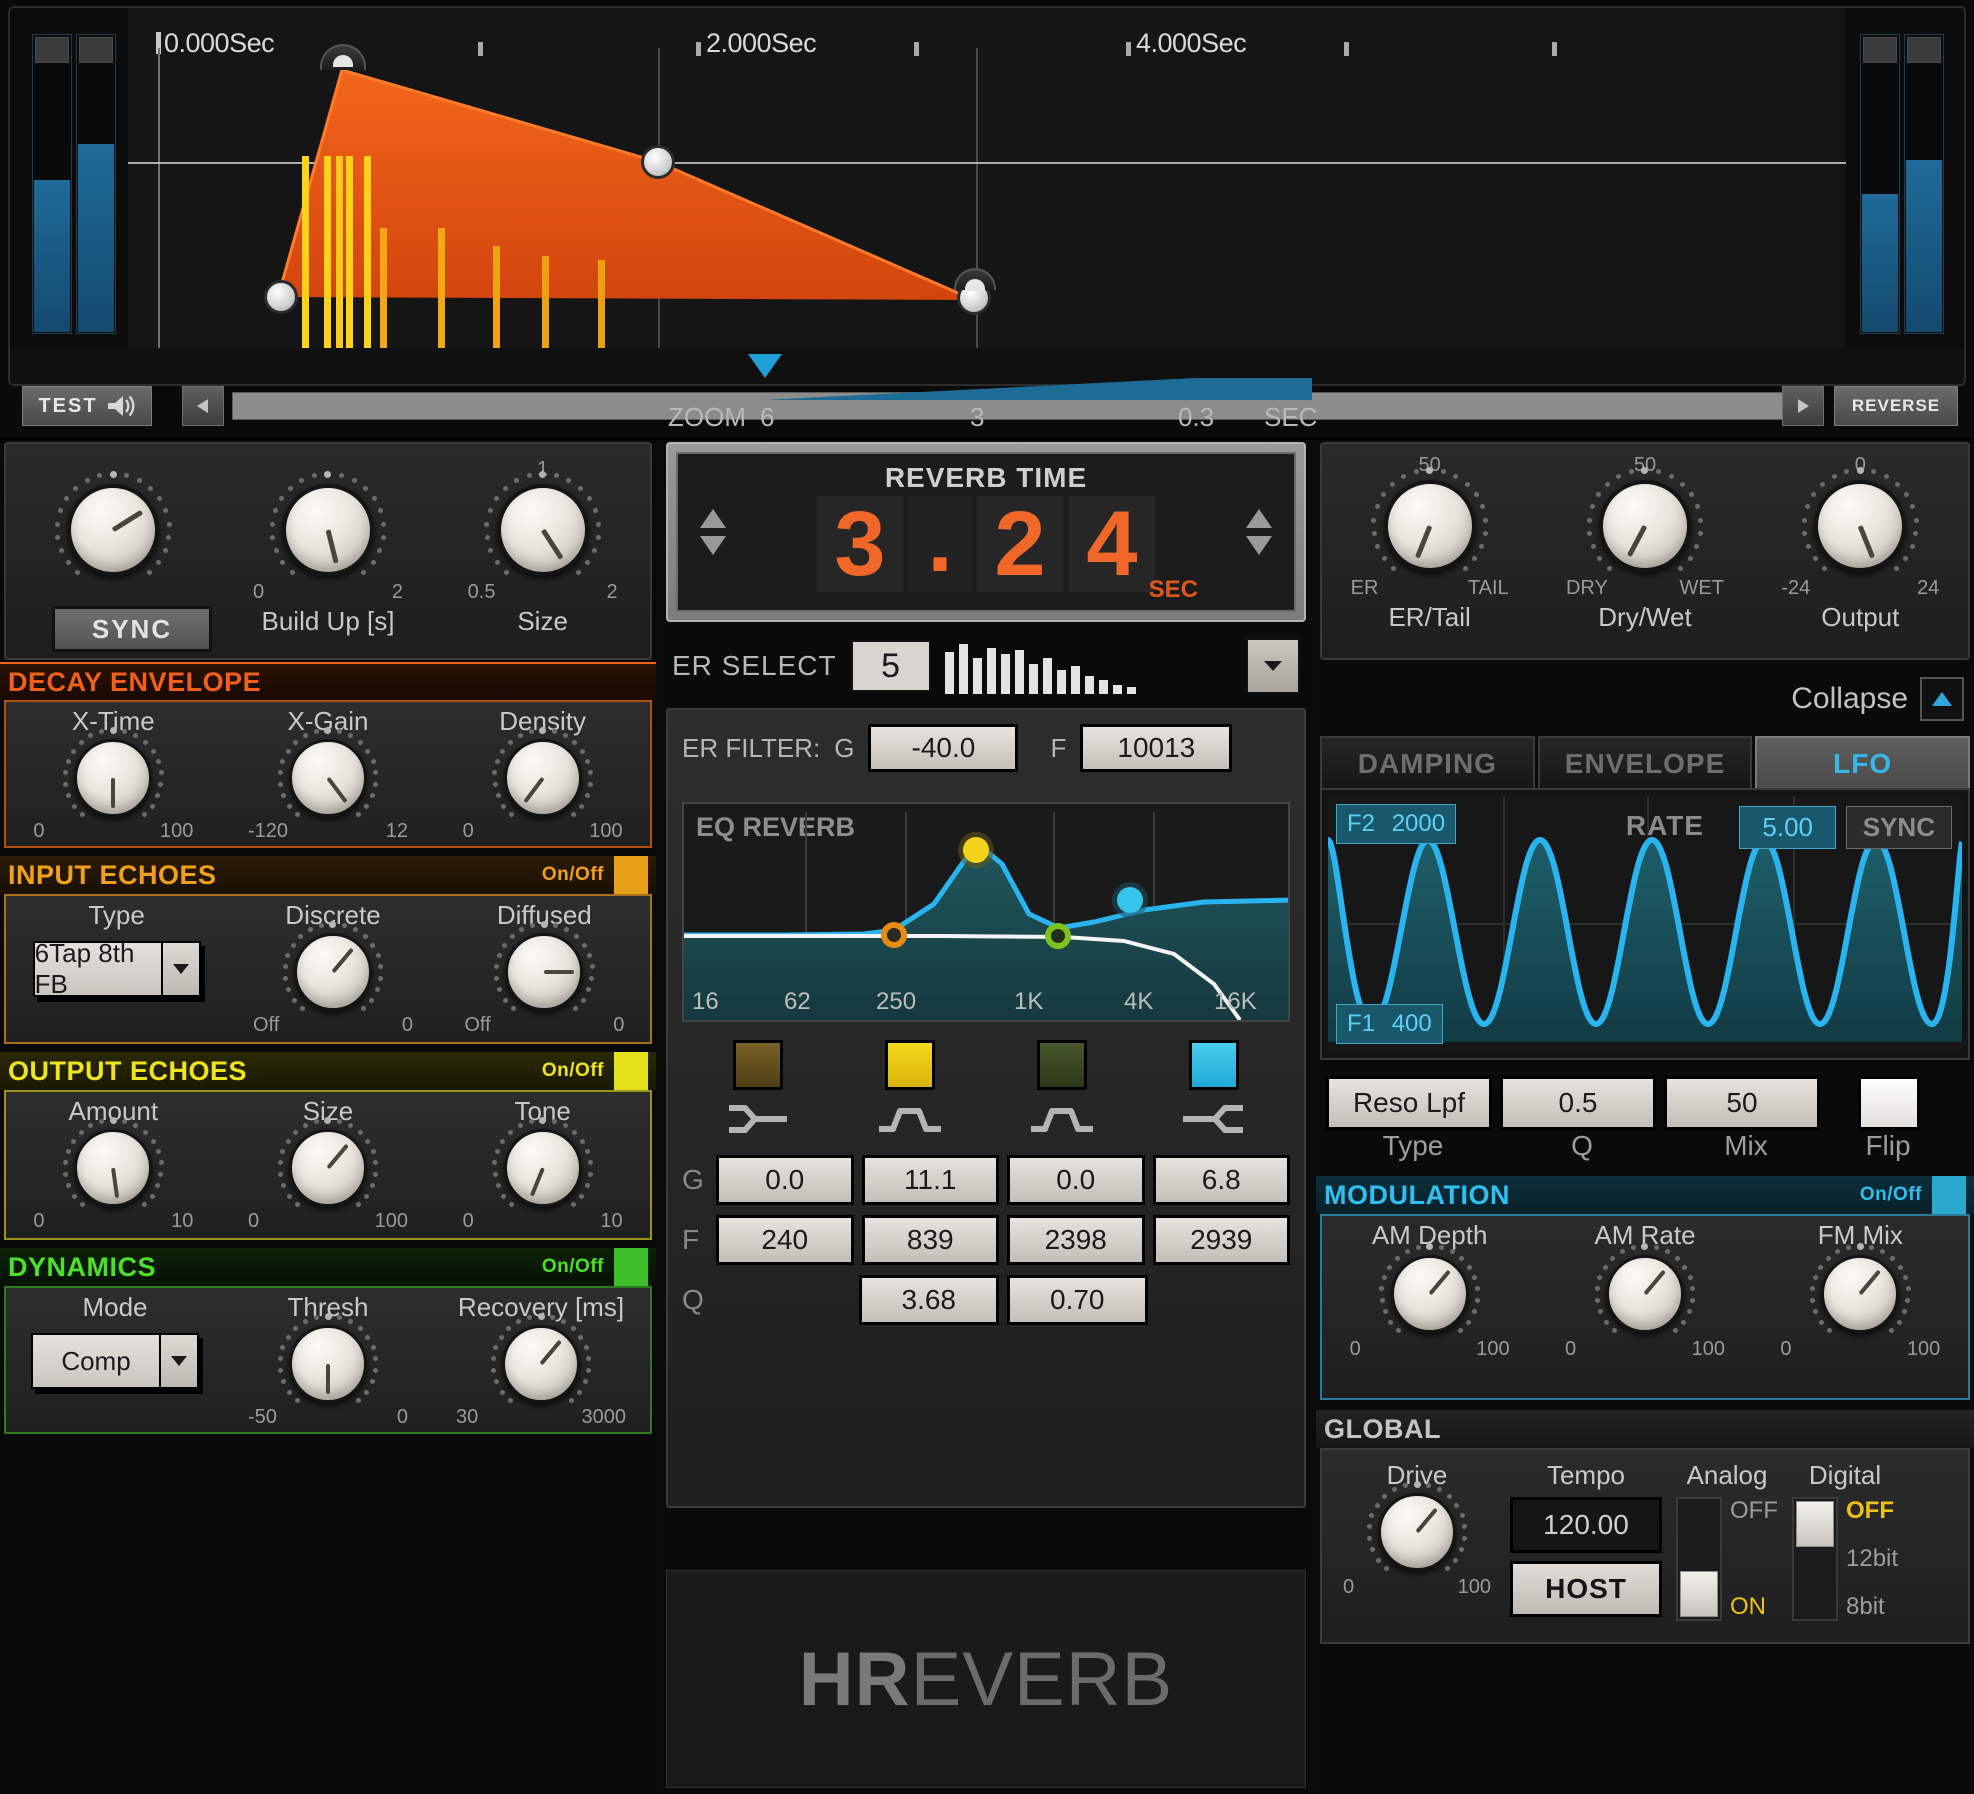  Describe the element at coordinates (1645, 1288) in the screenshot. I see `am-rate-knob` at that location.